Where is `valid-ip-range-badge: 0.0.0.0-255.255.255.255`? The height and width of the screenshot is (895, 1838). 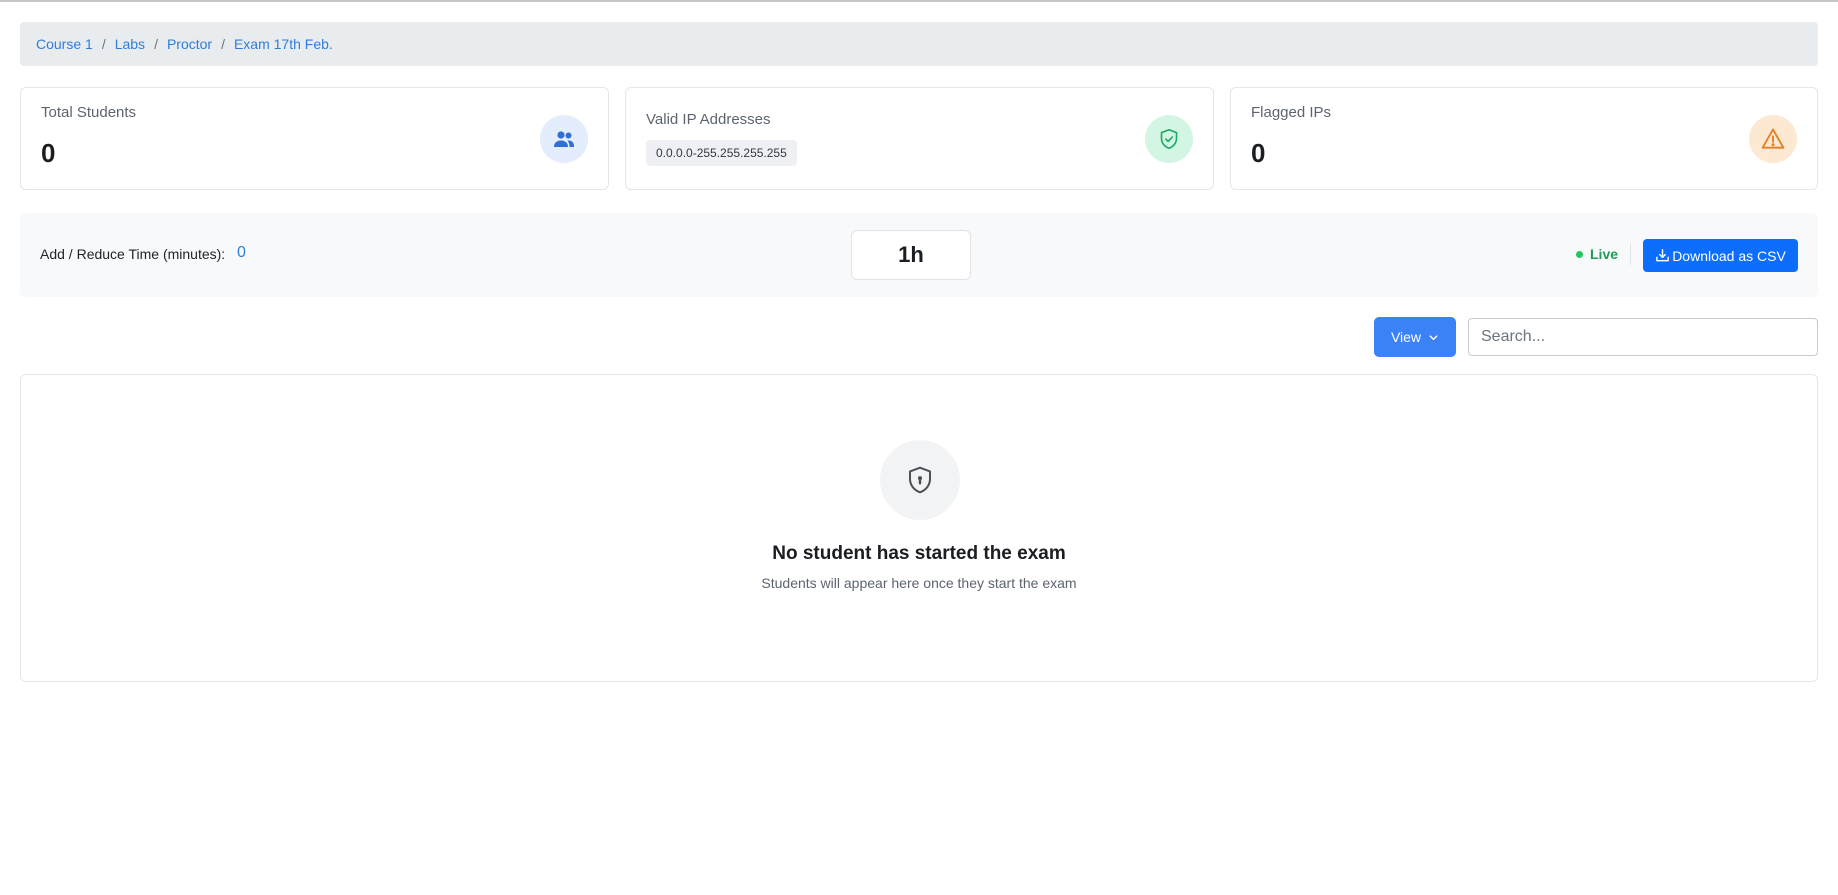
valid-ip-range-badge: 0.0.0.0-255.255.255.255 is located at coordinates (721, 153).